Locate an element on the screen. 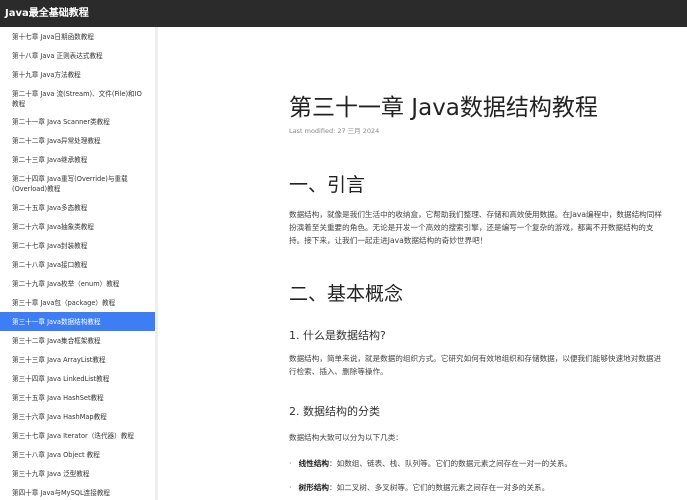 The width and height of the screenshot is (687, 500). sidebar-item: 第二十二章 Java异常处理教程 is located at coordinates (77, 141).